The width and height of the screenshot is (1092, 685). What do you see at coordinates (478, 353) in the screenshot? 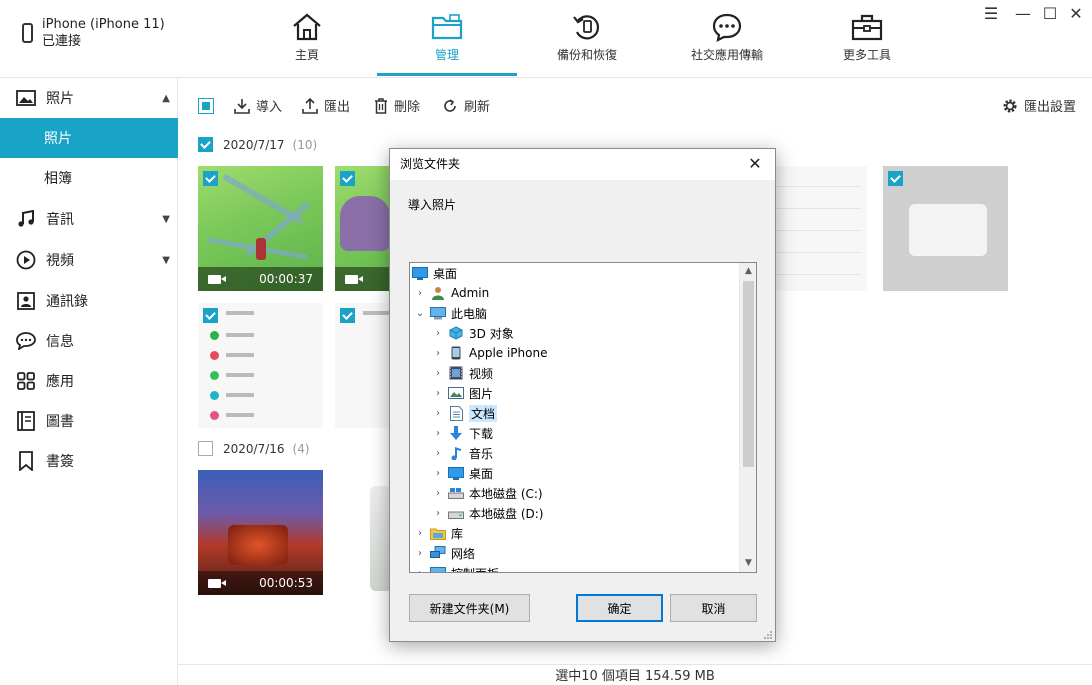
I see `tree-item-apple-iphone: › Apple iPhone` at bounding box center [478, 353].